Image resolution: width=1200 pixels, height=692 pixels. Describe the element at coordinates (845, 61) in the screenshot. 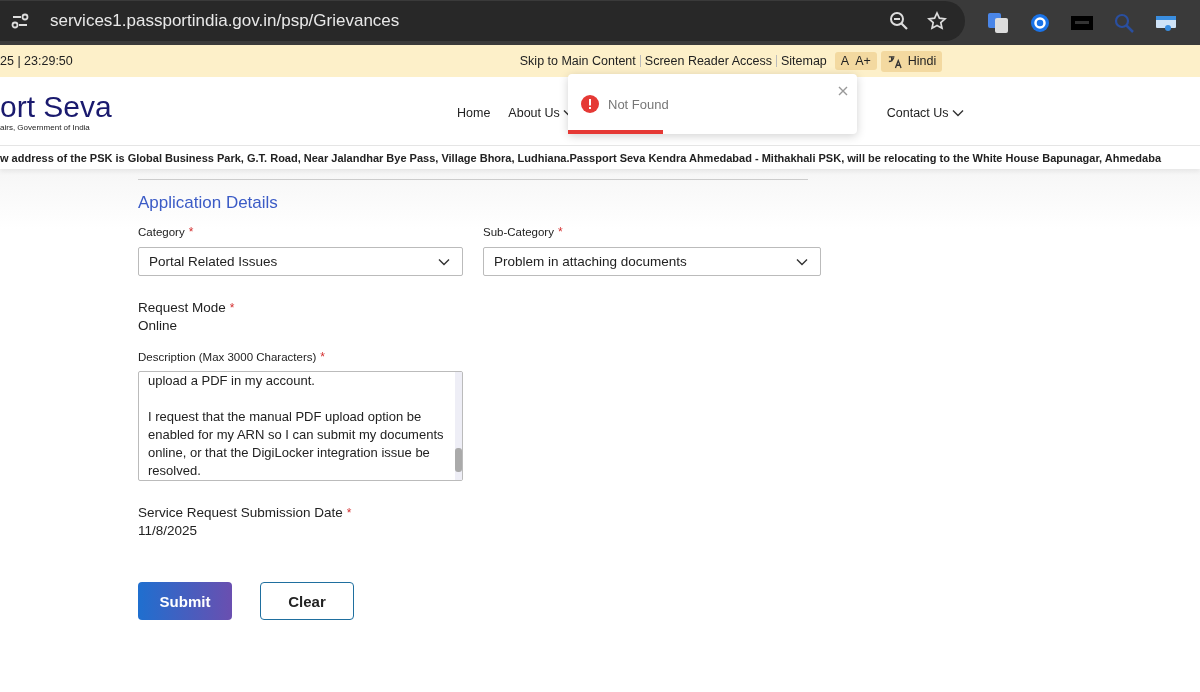

I see `font-size-button: A` at that location.